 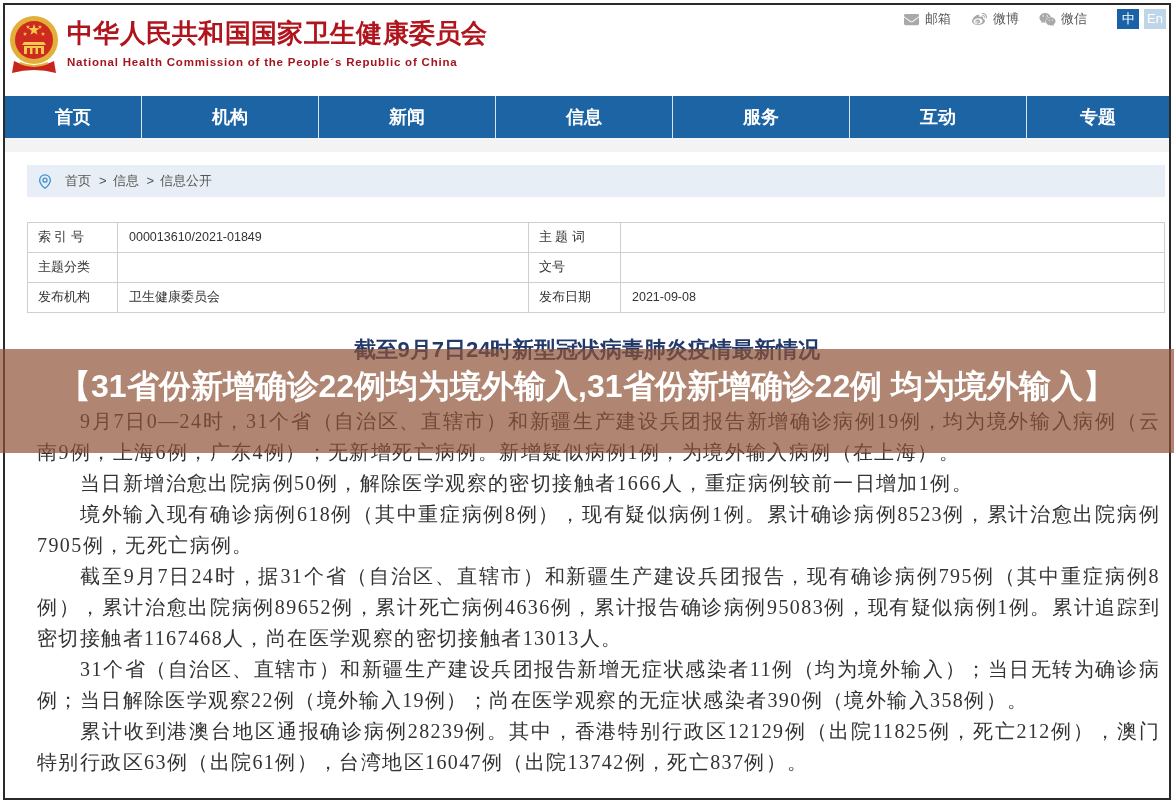 What do you see at coordinates (34, 45) in the screenshot?
I see `emblem-icon` at bounding box center [34, 45].